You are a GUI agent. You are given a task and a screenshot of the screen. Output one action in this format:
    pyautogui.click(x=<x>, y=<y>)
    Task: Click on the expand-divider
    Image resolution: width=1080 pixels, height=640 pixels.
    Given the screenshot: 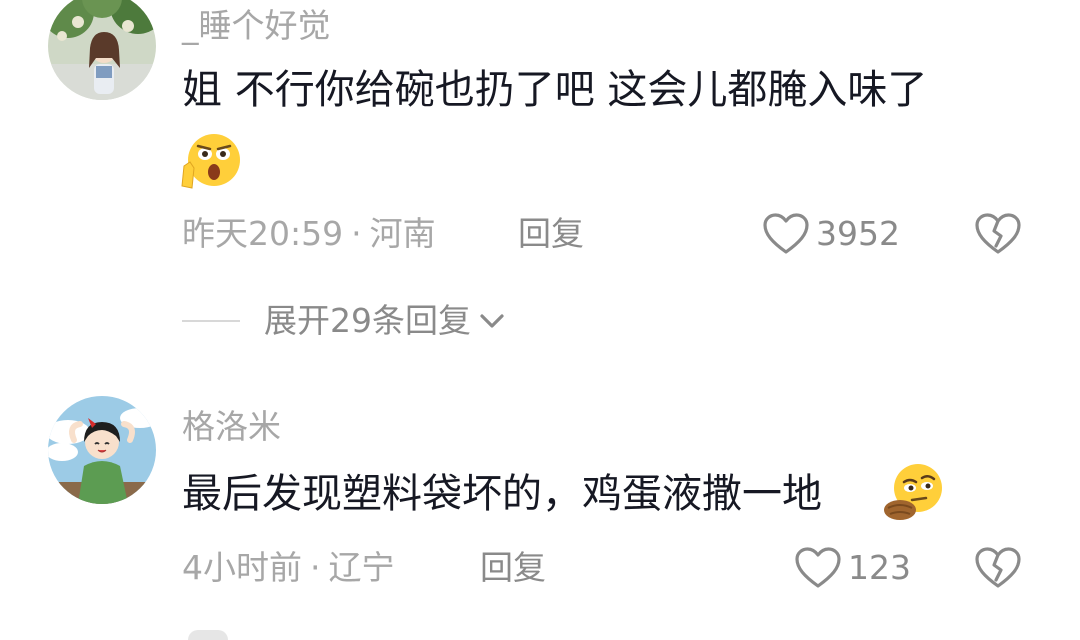 What is the action you would take?
    pyautogui.click(x=211, y=321)
    